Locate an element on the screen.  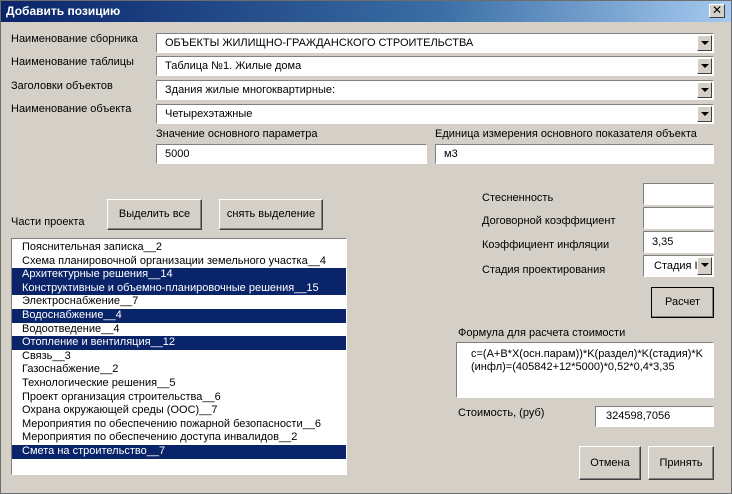
constraint-label: Стесненность is located at coordinates (518, 198).